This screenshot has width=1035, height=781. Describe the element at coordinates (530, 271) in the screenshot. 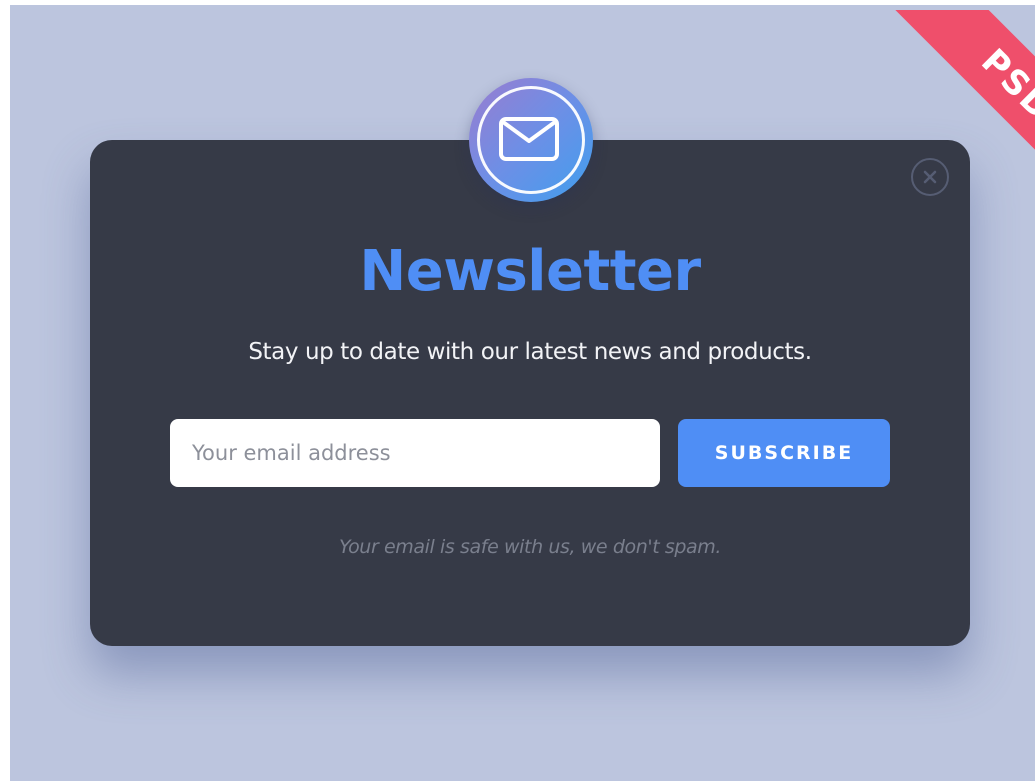

I see `modal-title: Newsletter` at that location.